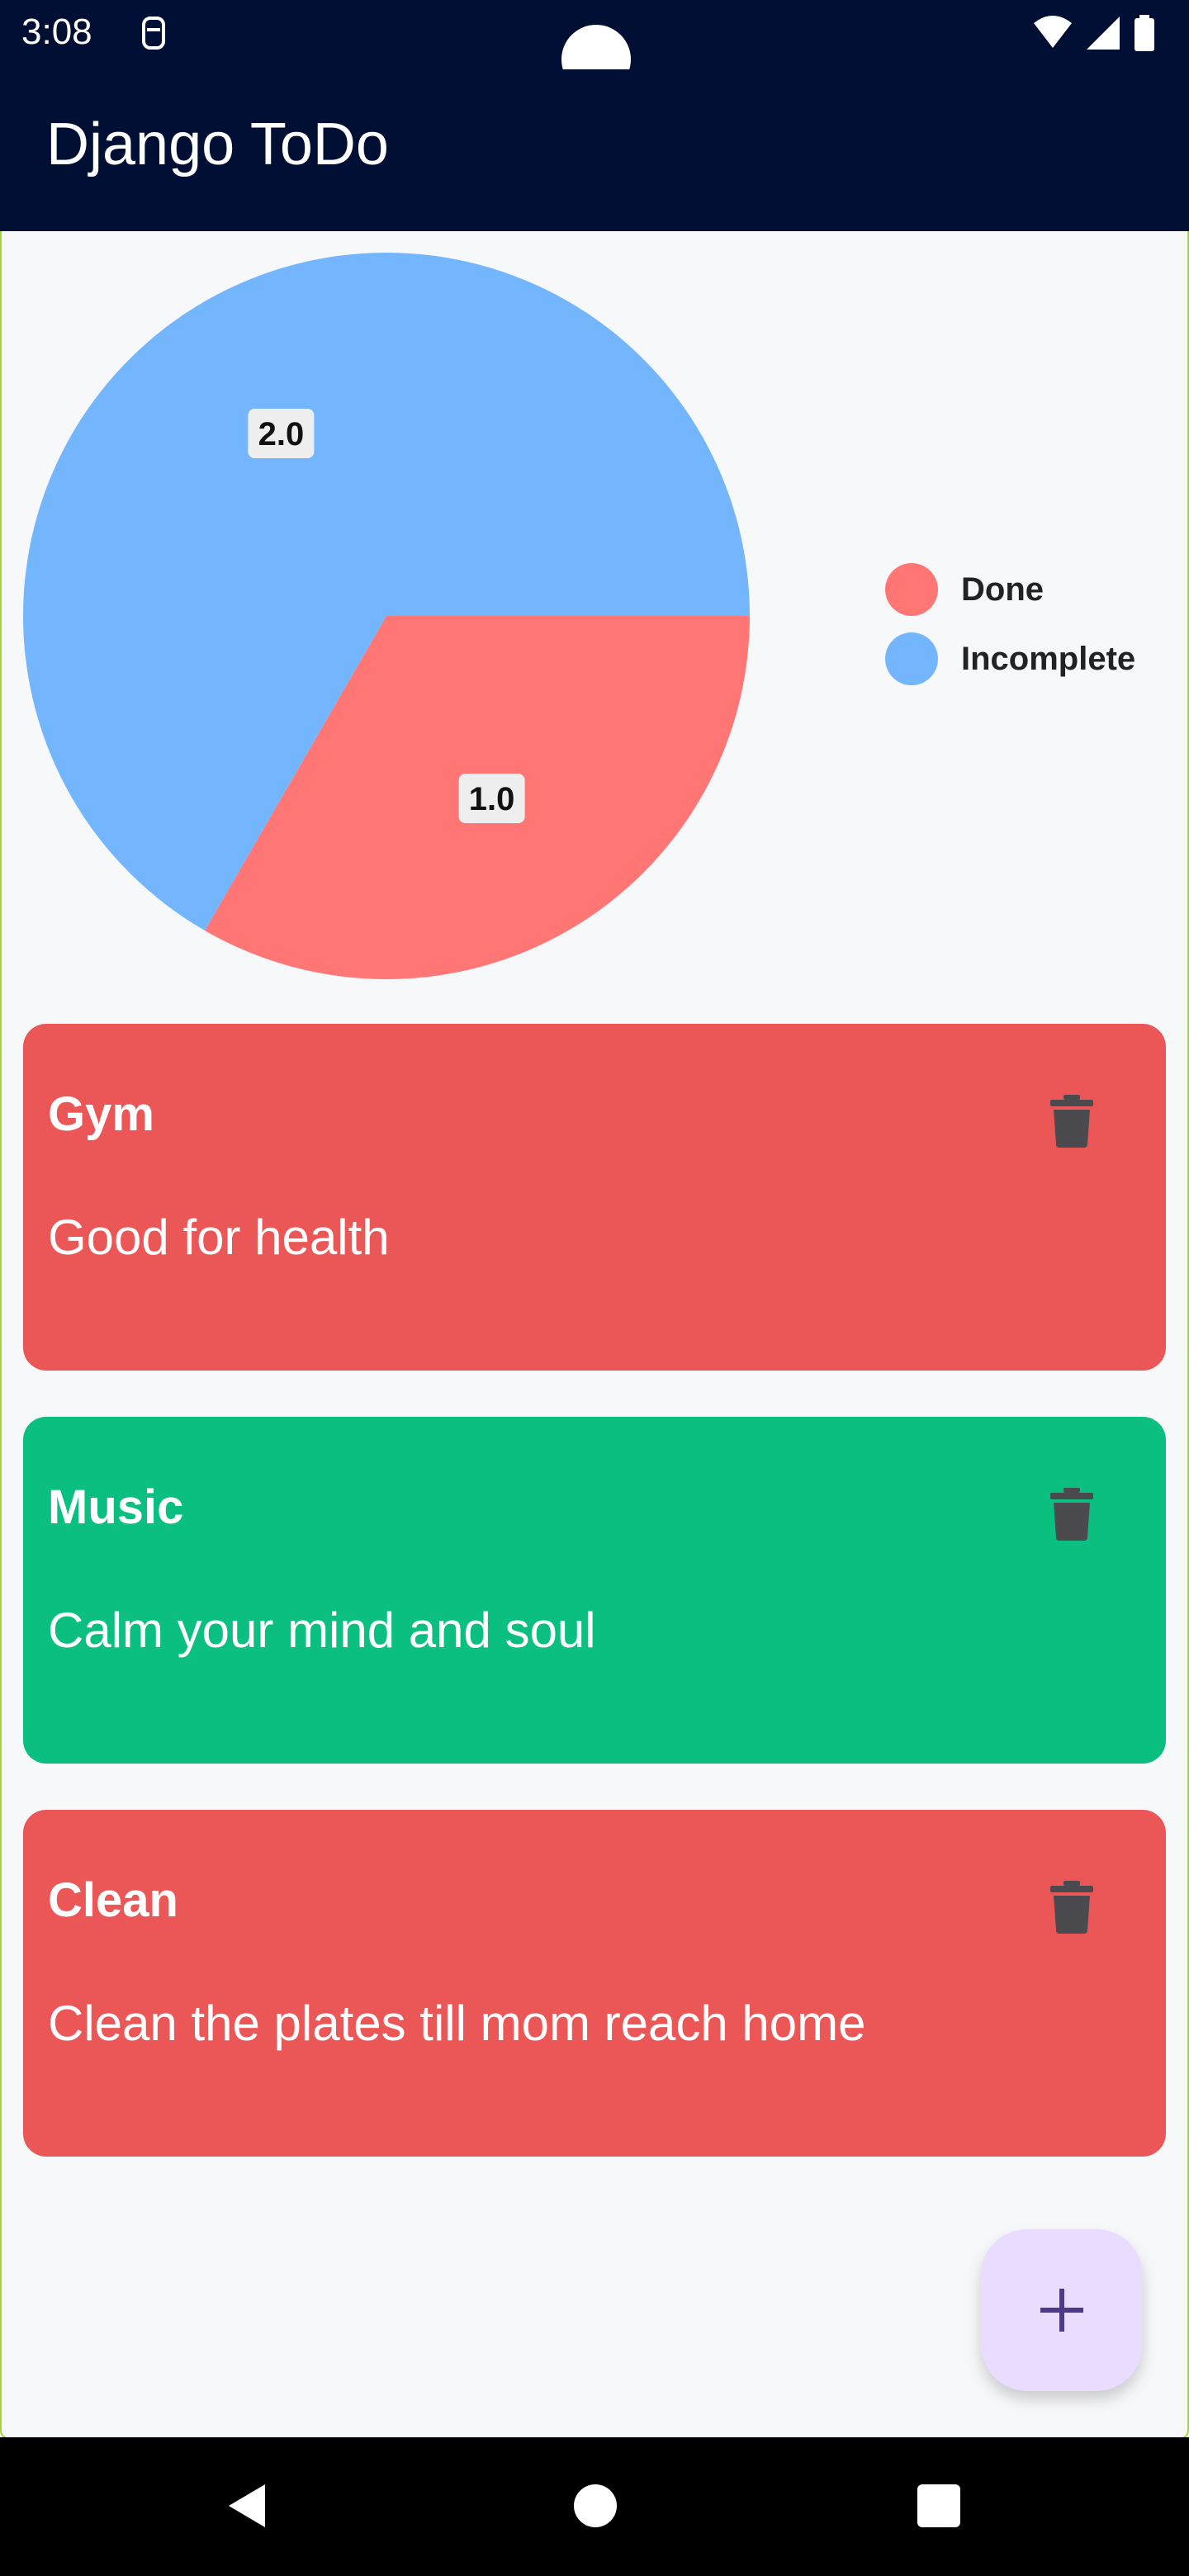 The image size is (1189, 2576). What do you see at coordinates (116, 1507) in the screenshot?
I see `todo-title: Music` at bounding box center [116, 1507].